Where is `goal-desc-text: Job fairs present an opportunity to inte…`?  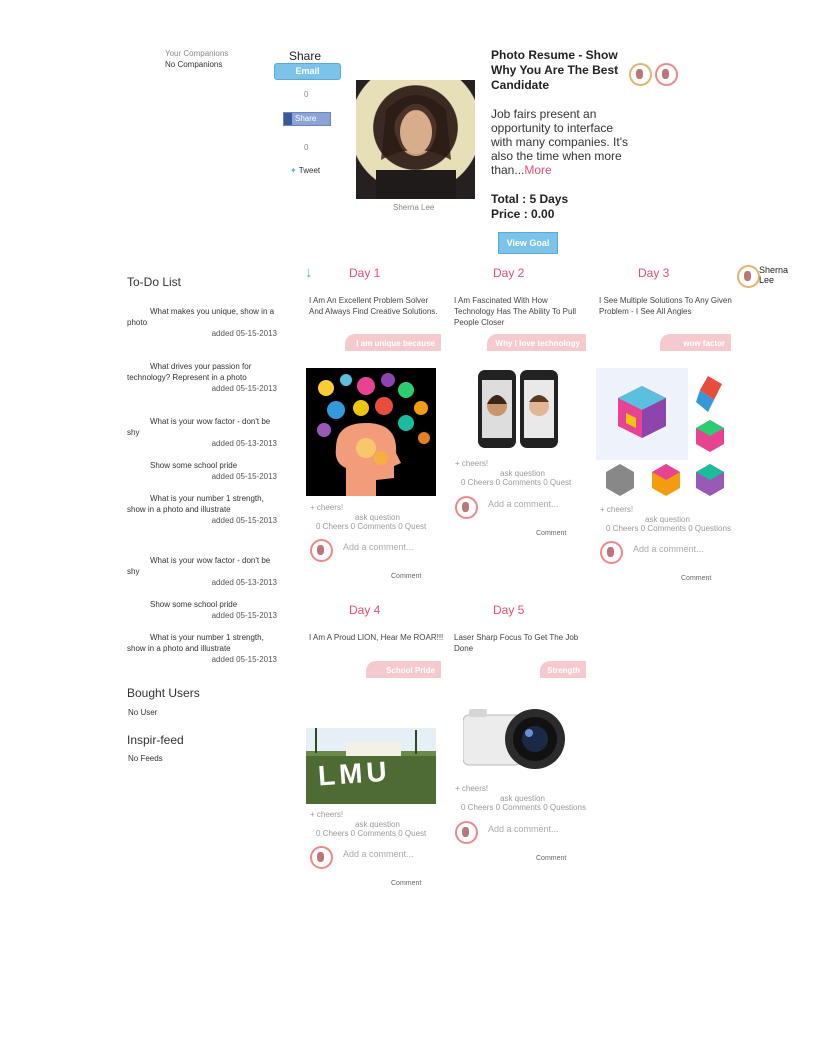 goal-desc-text: Job fairs present an opportunity to inte… is located at coordinates (560, 142).